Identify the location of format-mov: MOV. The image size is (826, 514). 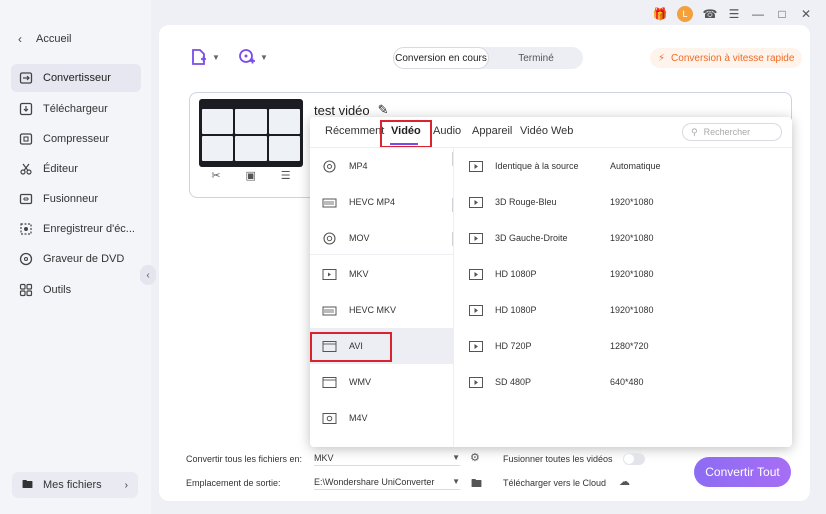
(381, 238).